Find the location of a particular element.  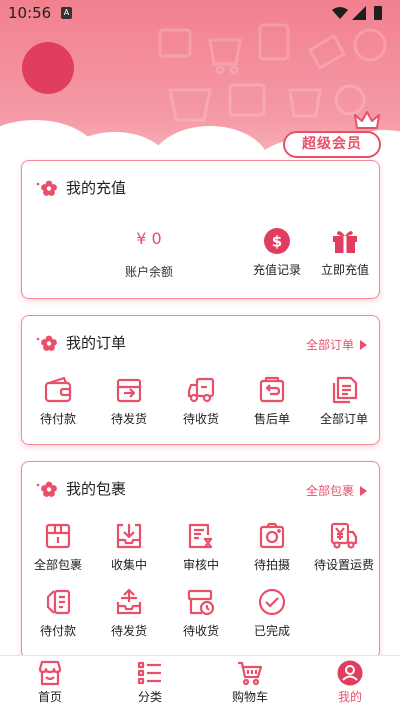

balance-label: 账户余额 is located at coordinates (148, 272).